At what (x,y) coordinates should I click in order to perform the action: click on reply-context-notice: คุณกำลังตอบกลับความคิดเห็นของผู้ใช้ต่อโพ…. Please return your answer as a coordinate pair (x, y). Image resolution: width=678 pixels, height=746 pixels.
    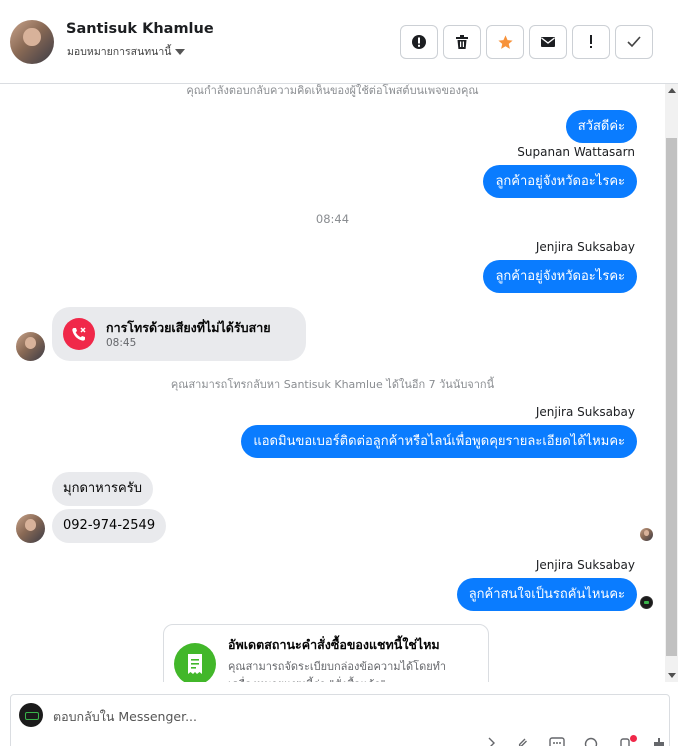
    Looking at the image, I should click on (332, 90).